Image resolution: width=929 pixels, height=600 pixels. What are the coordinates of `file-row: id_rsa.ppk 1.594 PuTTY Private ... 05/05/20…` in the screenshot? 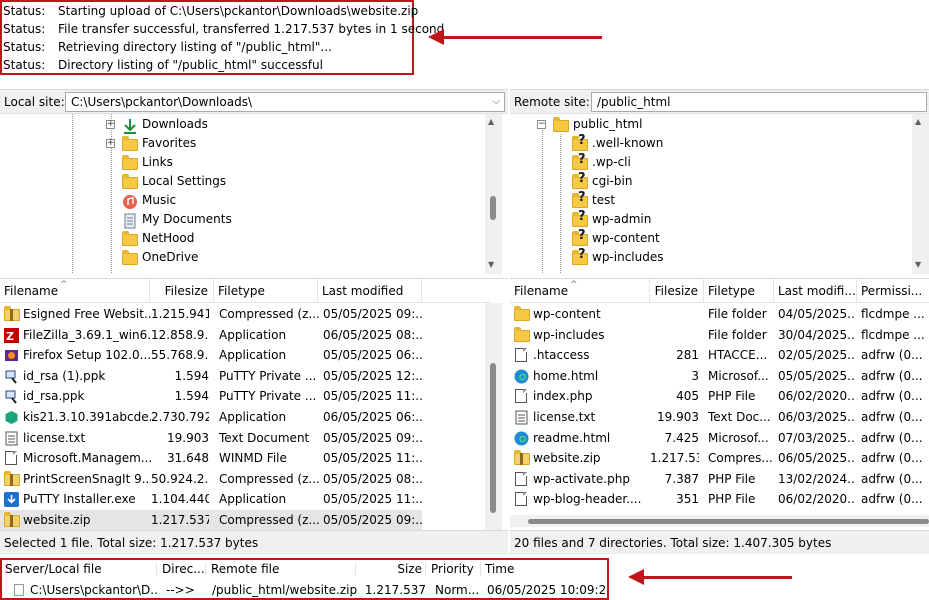 It's located at (211, 396).